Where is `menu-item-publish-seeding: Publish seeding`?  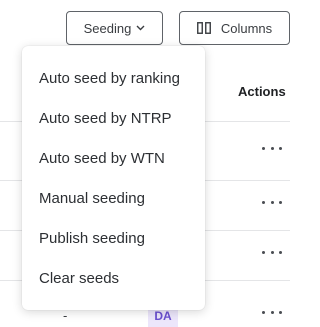 menu-item-publish-seeding: Publish seeding is located at coordinates (113, 238).